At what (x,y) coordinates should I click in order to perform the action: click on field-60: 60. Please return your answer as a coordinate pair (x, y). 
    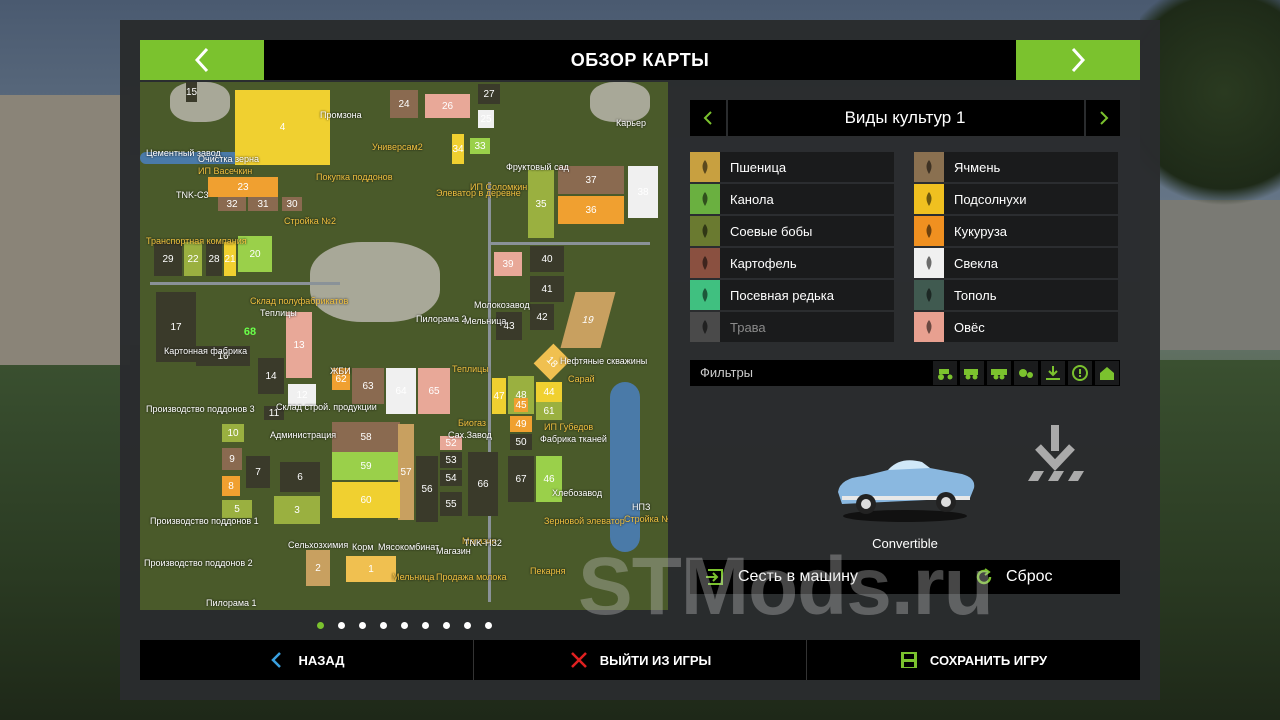
    Looking at the image, I should click on (366, 500).